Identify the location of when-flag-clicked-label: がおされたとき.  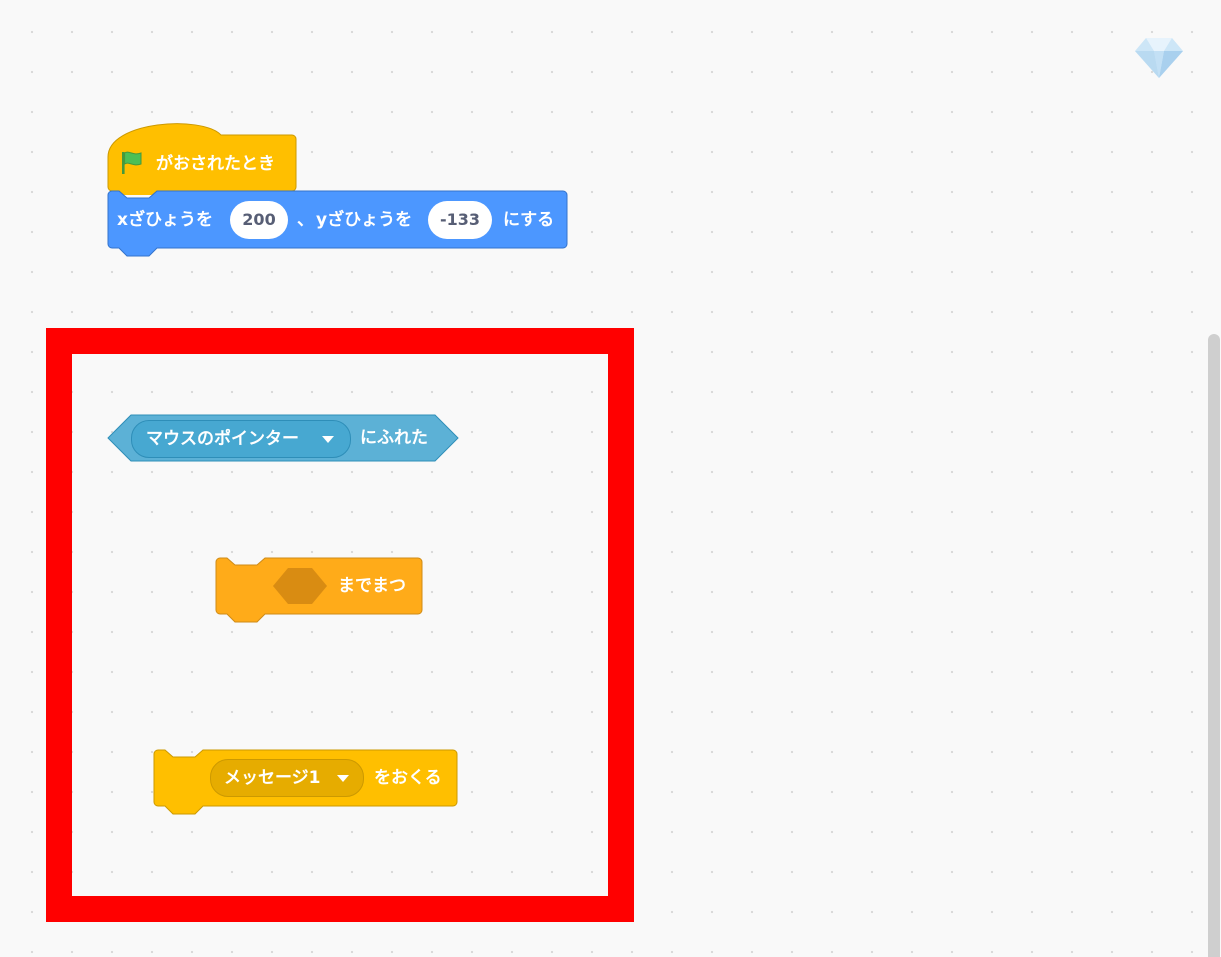
(215, 164).